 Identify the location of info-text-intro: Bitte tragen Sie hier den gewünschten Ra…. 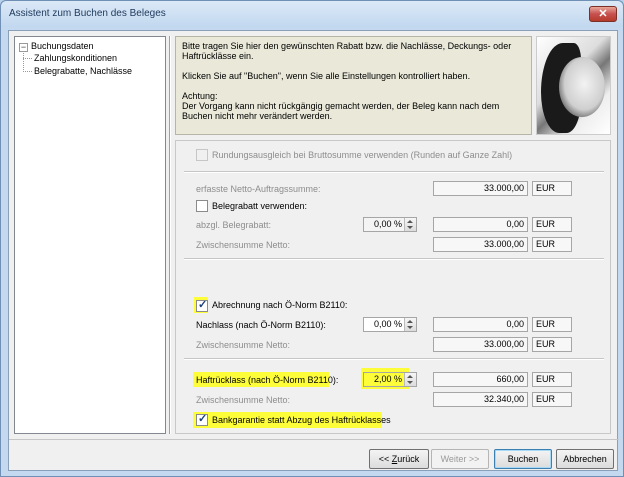
(347, 51).